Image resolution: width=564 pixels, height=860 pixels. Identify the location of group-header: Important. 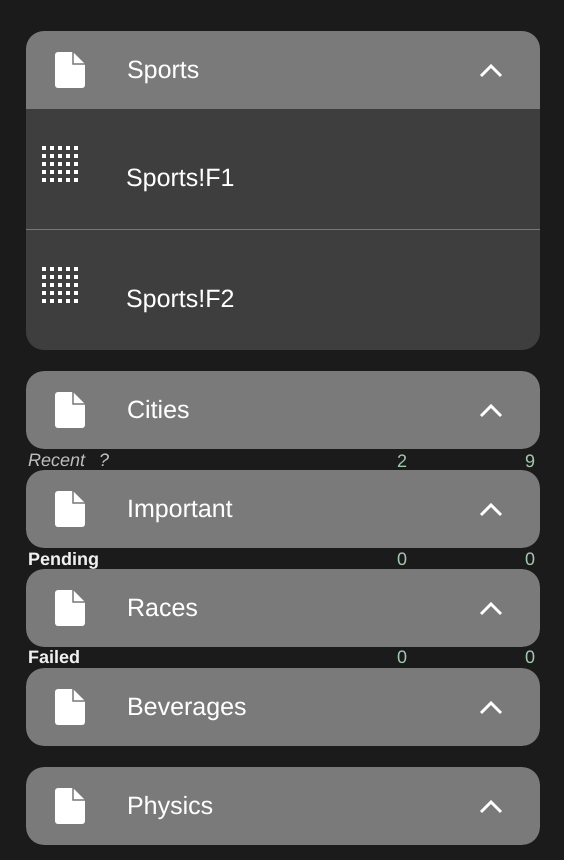
(283, 509).